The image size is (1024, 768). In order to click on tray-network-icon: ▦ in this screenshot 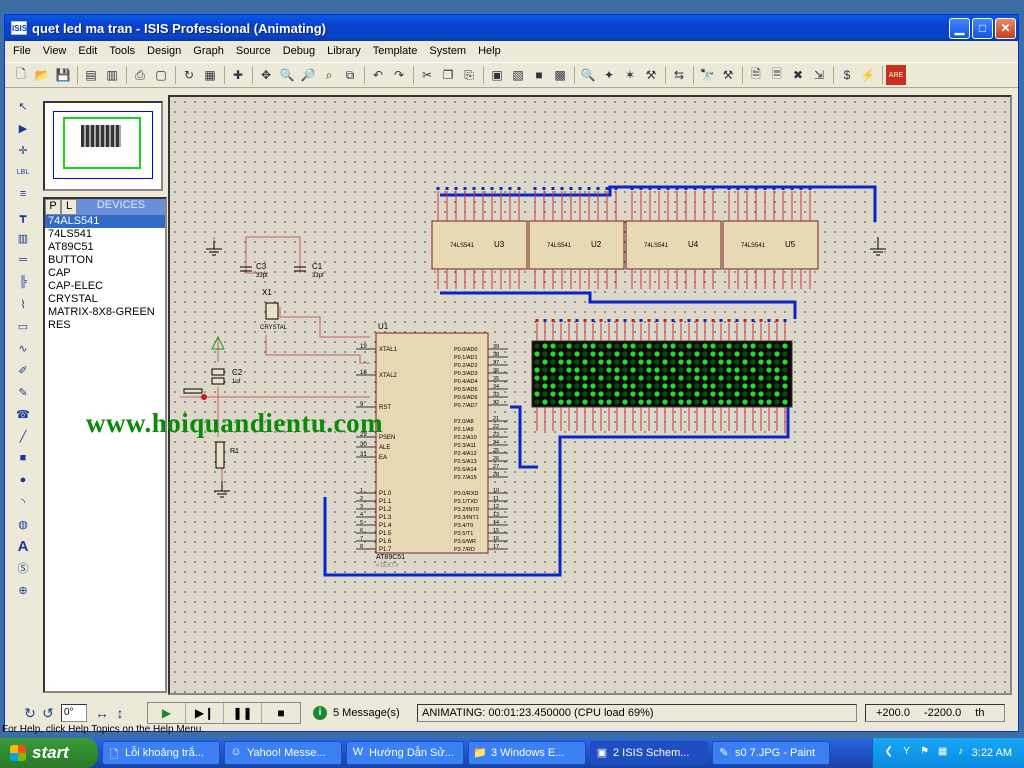, I will do `click(943, 753)`.